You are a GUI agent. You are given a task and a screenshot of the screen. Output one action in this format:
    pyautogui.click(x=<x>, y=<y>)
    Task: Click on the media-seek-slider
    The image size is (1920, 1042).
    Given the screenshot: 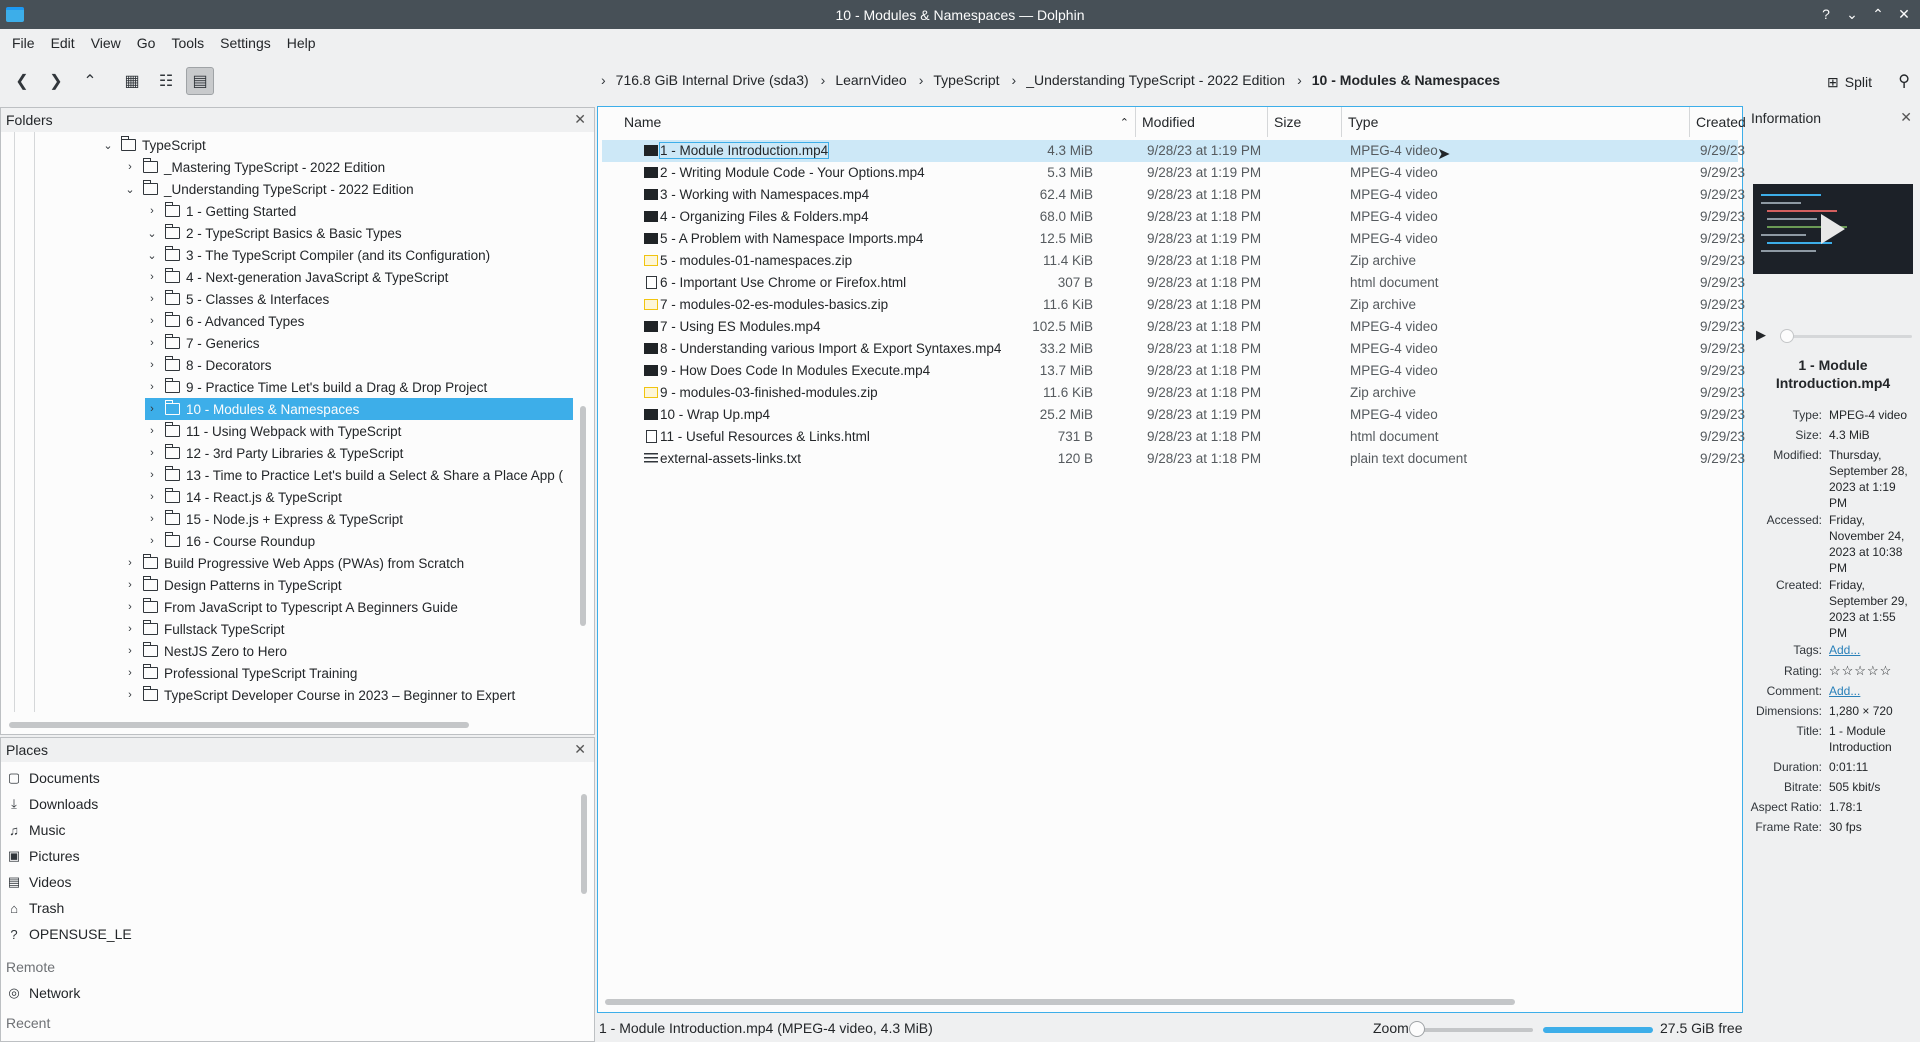 What is the action you would take?
    pyautogui.click(x=1846, y=336)
    